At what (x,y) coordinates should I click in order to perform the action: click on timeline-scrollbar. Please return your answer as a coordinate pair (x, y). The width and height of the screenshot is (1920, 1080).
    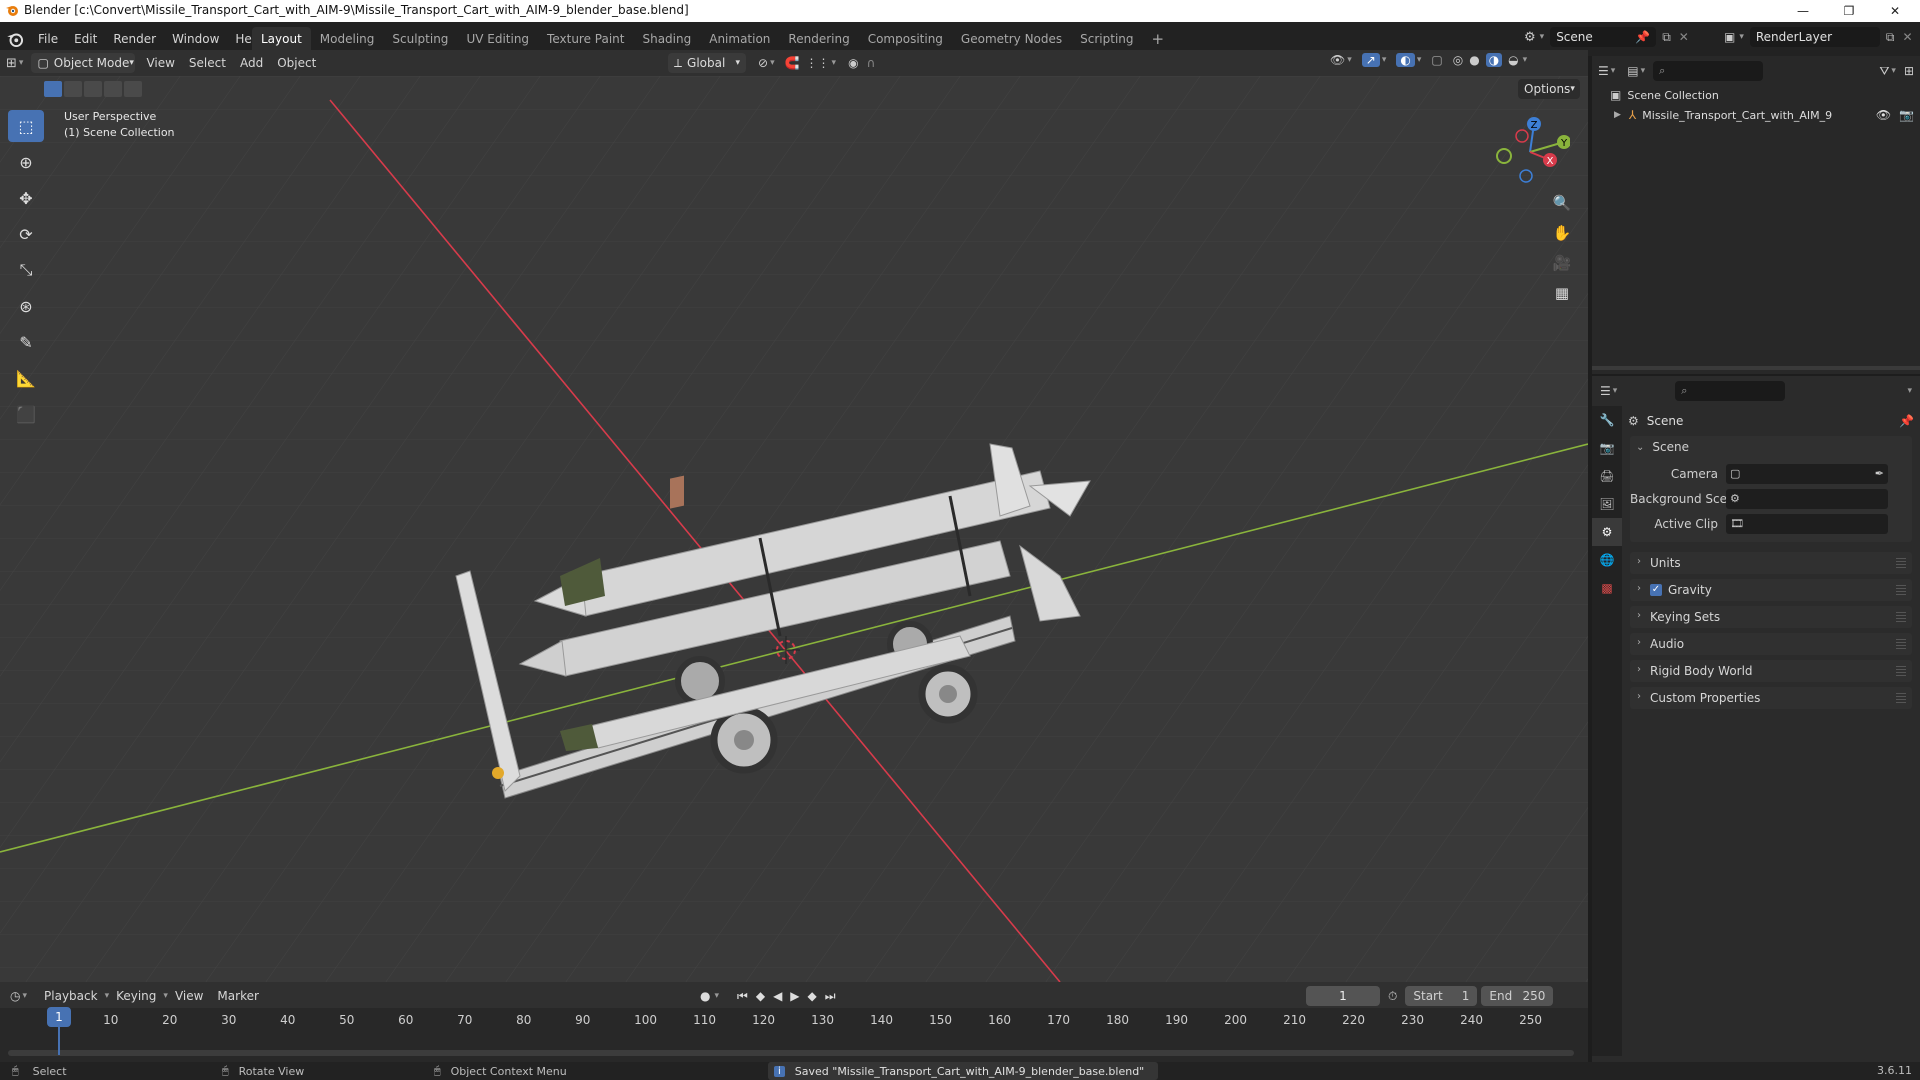
    Looking at the image, I should click on (791, 1053).